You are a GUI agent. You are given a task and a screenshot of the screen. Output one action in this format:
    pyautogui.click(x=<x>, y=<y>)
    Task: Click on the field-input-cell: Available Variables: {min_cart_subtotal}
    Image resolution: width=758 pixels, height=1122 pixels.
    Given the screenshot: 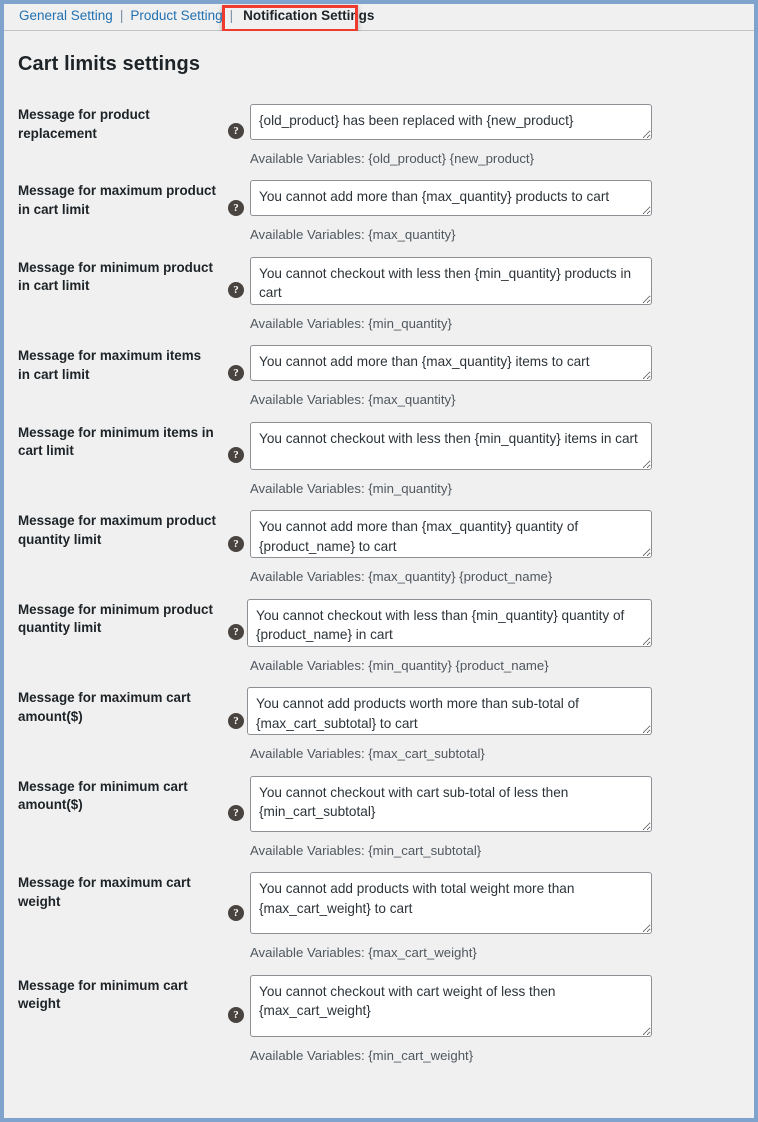 What is the action you would take?
    pyautogui.click(x=502, y=812)
    